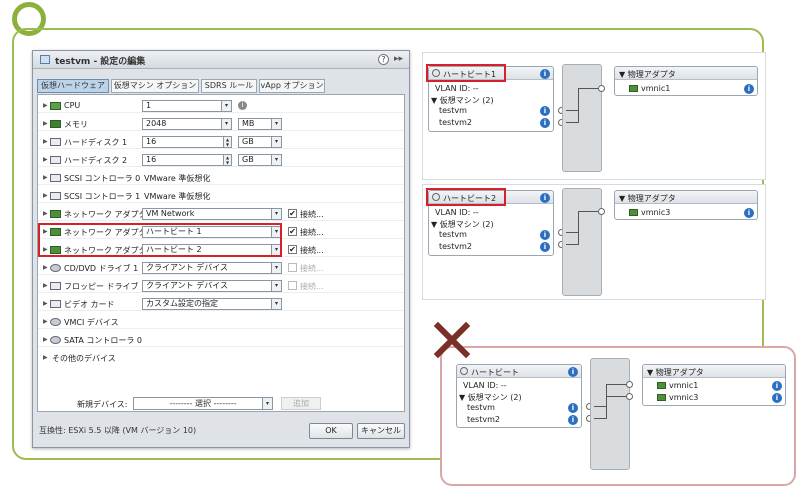 The image size is (800, 488). I want to click on row-disk-1: ▶ ハードディスク 1 16 ▲ ▼ GB ▾, so click(221, 142).